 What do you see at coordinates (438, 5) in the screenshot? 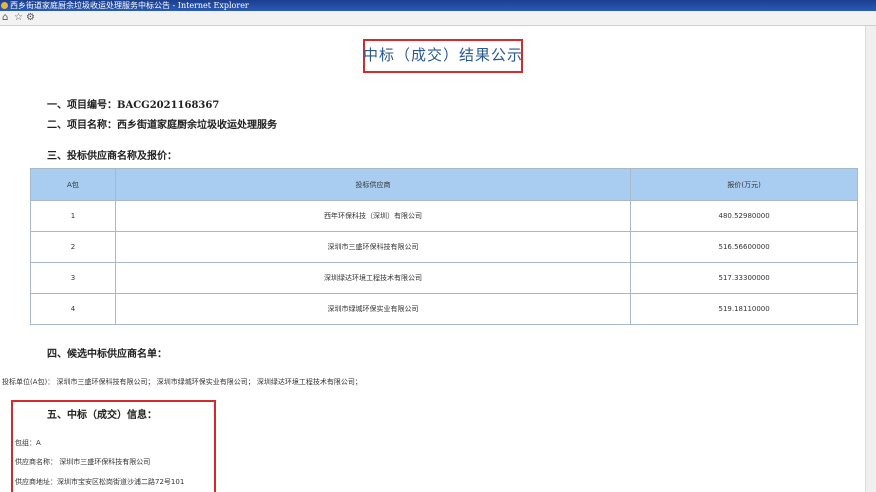
I see `window-titlebar: 西乡街道家庭厨余垃圾收运处理服务中标公告 - Internet Explorer` at bounding box center [438, 5].